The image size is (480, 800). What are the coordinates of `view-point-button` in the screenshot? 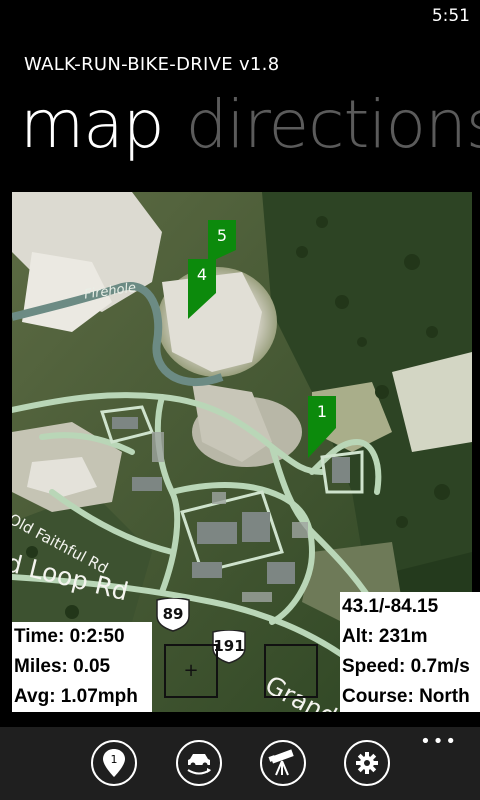 It's located at (283, 763).